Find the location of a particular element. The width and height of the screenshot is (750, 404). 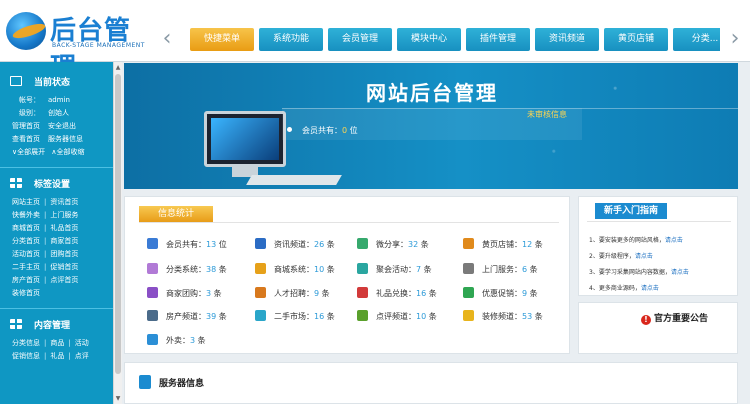

sidebar-section-content: 内容管理 is located at coordinates (56, 326).